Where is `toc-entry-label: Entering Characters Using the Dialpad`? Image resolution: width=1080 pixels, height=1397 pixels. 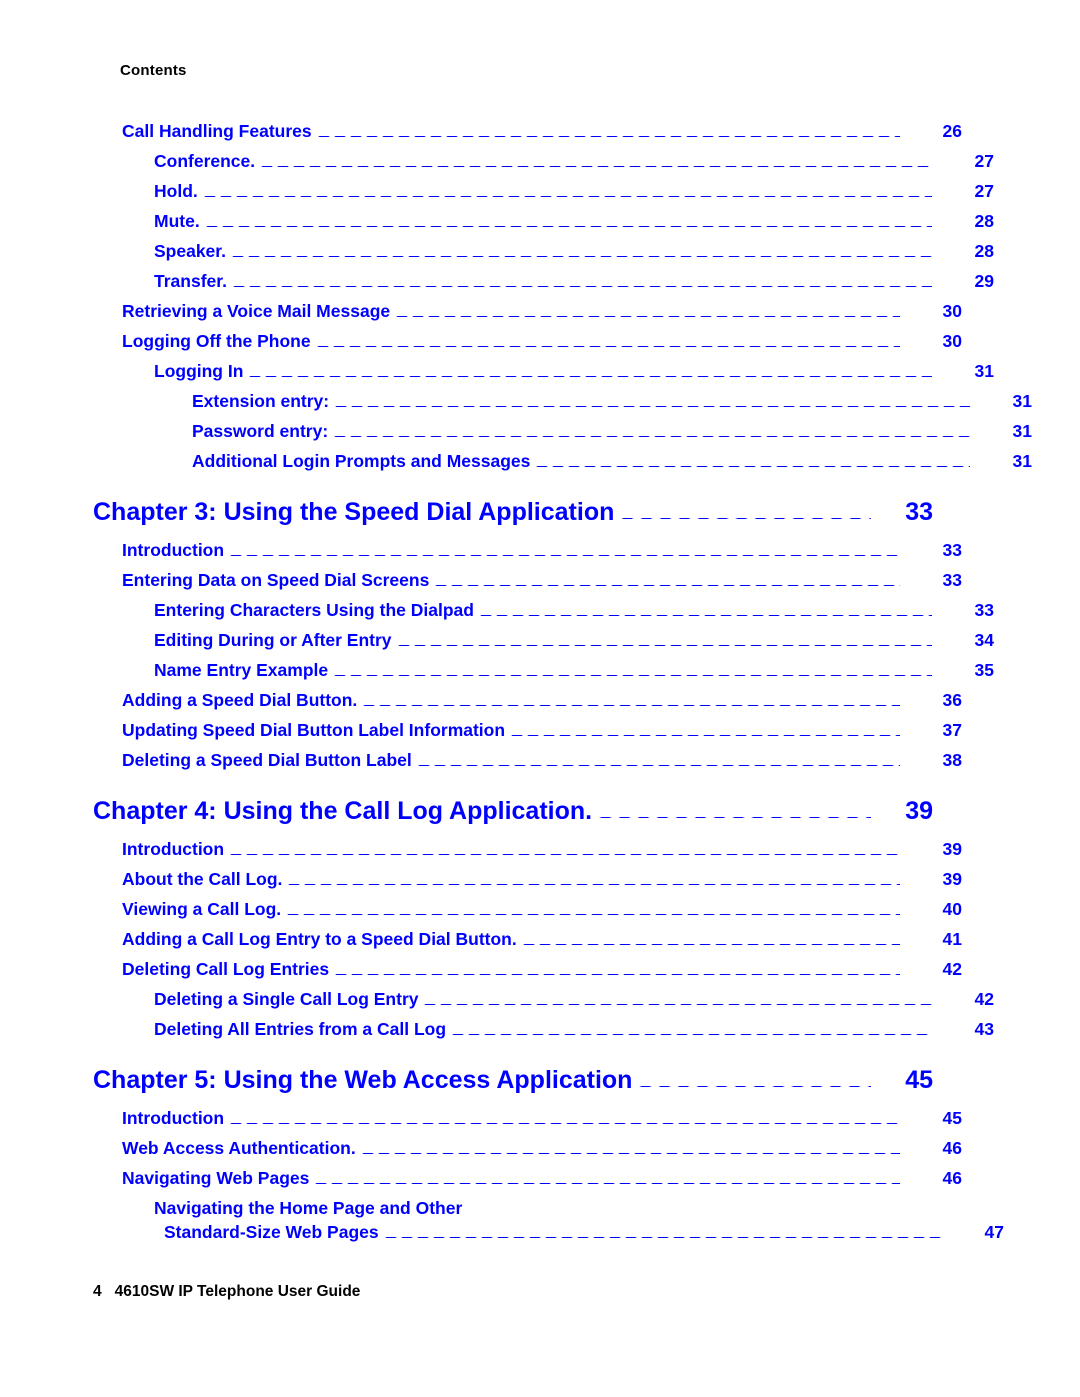
toc-entry-label: Entering Characters Using the Dialpad is located at coordinates (314, 610).